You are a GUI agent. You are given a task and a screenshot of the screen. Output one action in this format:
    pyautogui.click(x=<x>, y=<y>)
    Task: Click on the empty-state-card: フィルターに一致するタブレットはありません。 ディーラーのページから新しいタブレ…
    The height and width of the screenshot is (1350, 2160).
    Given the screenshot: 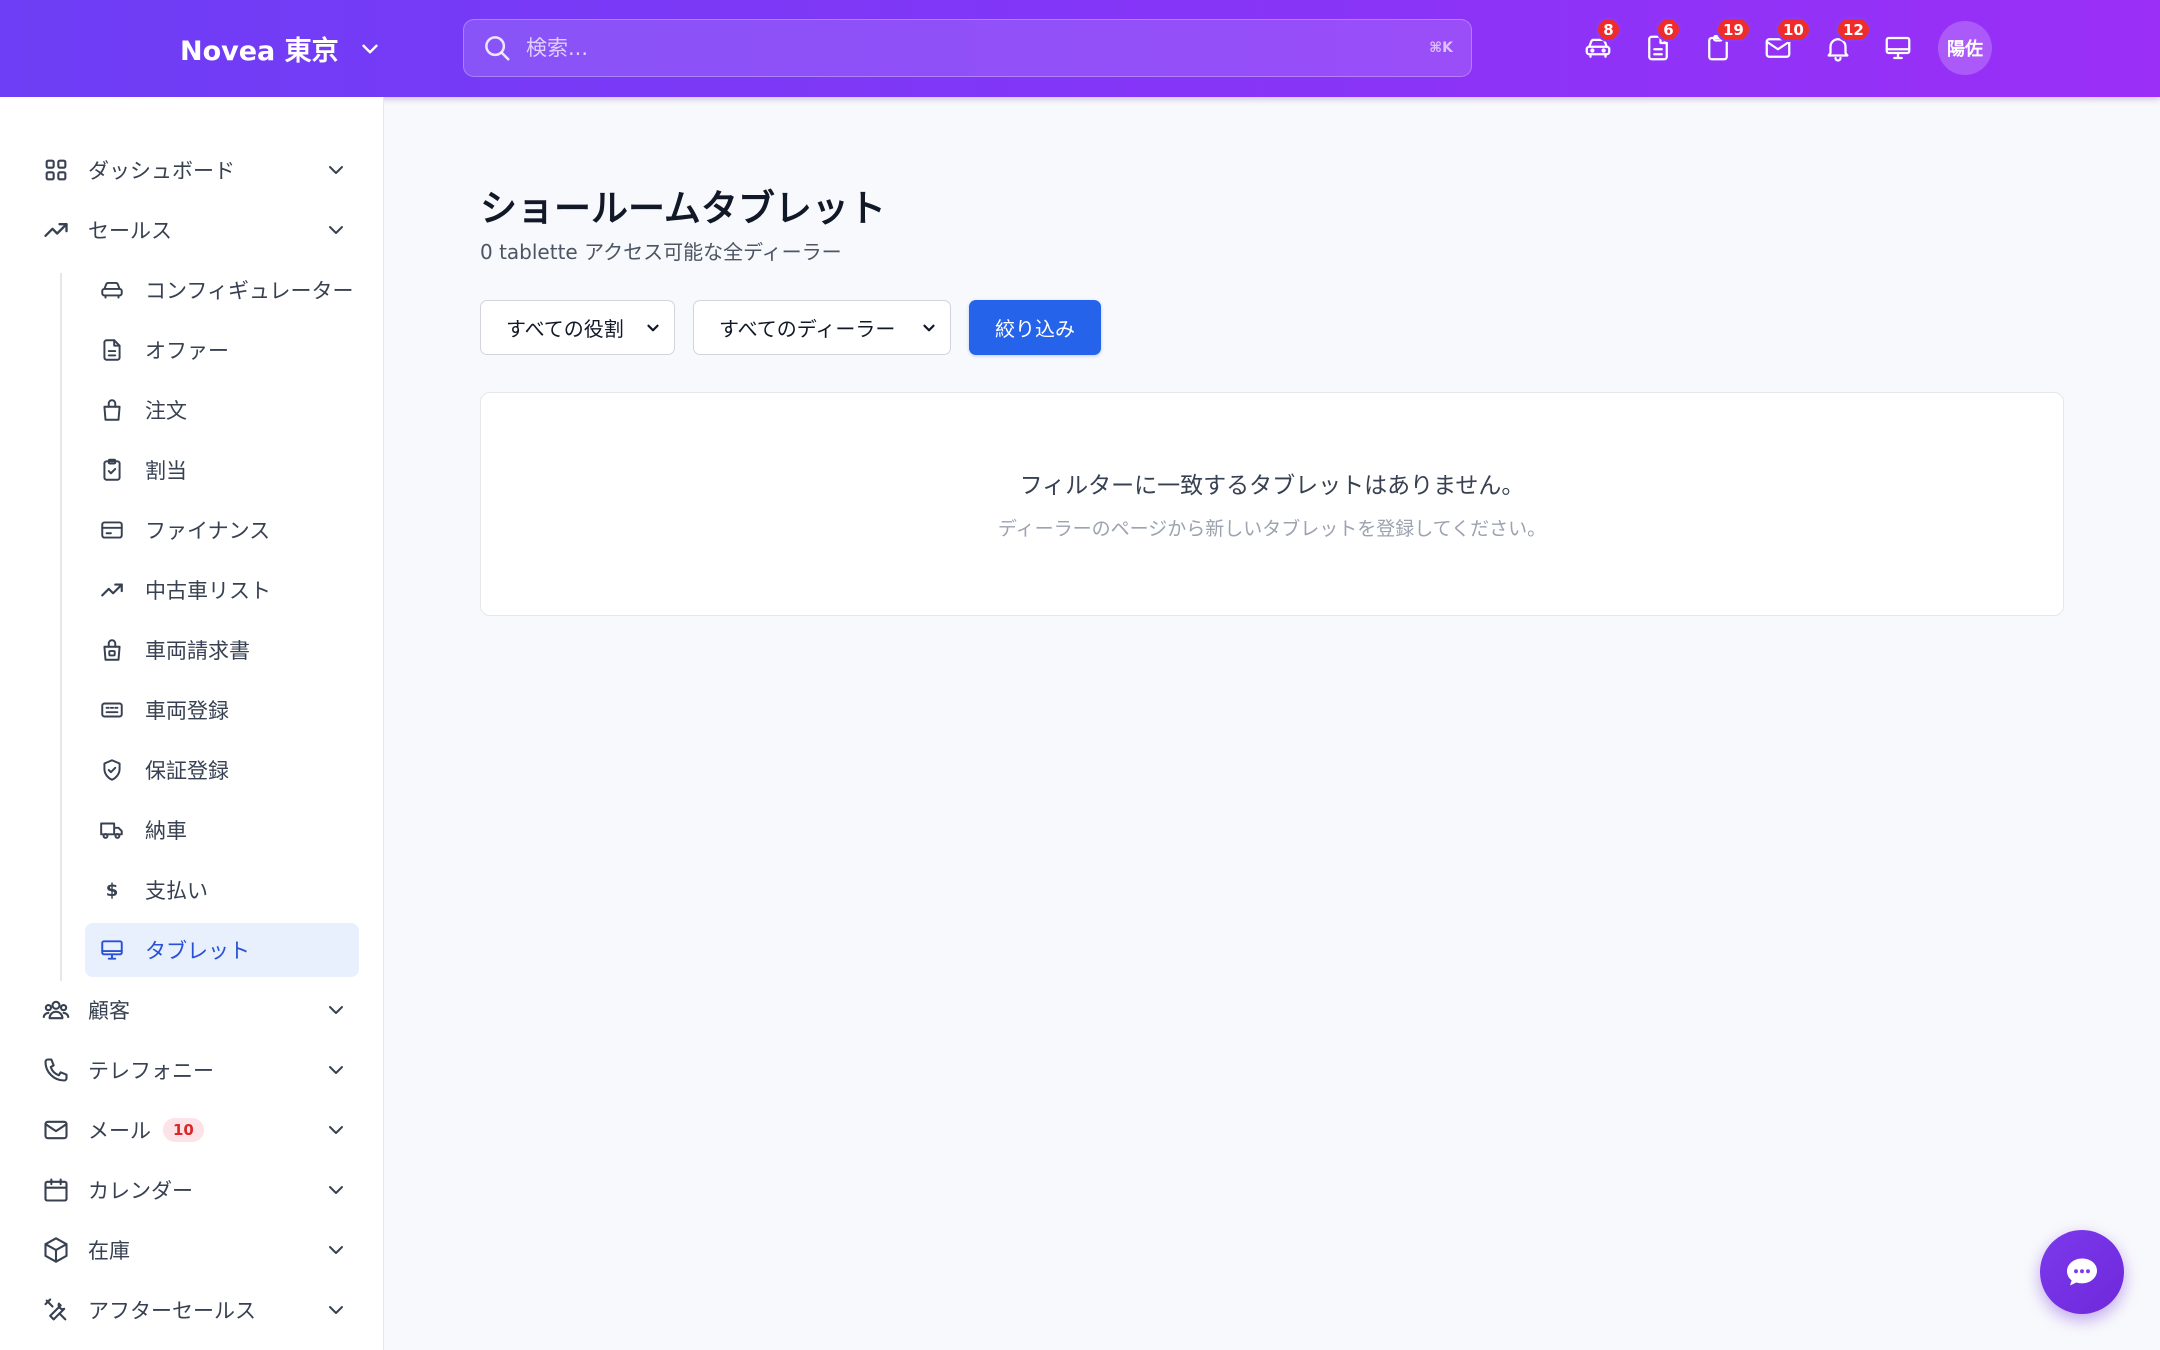 What is the action you would take?
    pyautogui.click(x=1272, y=504)
    